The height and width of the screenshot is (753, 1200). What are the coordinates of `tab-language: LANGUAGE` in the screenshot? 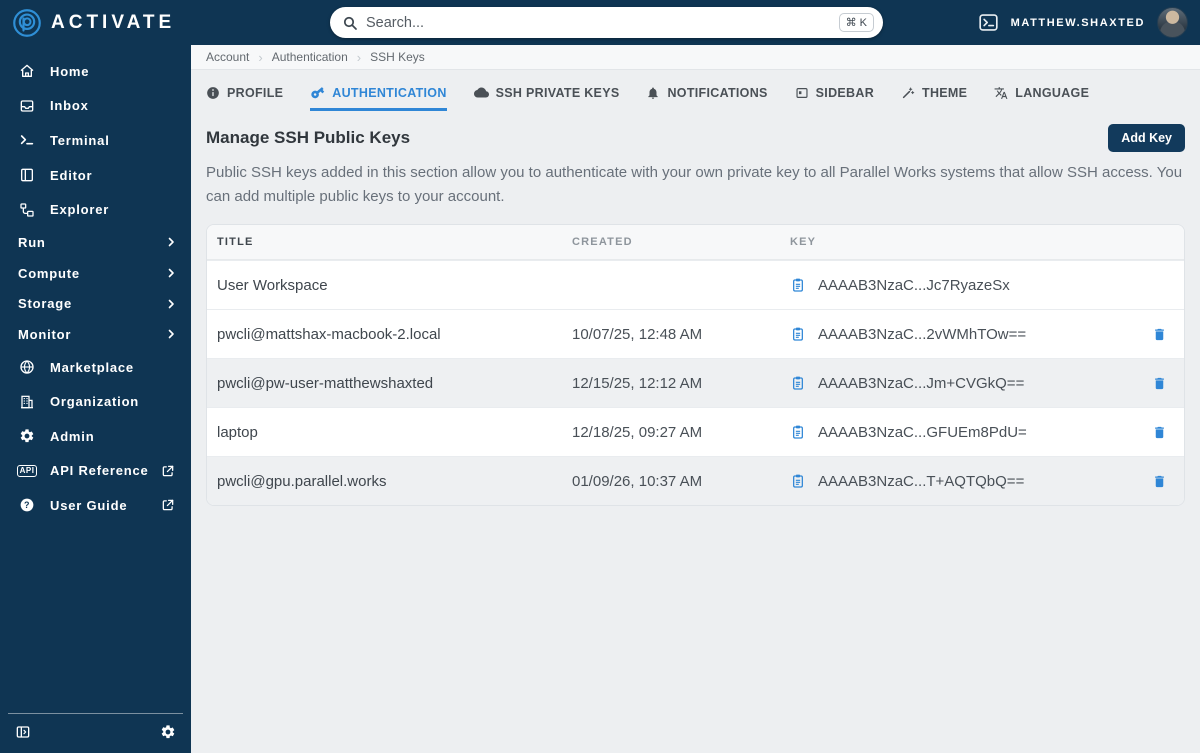 It's located at (1041, 98).